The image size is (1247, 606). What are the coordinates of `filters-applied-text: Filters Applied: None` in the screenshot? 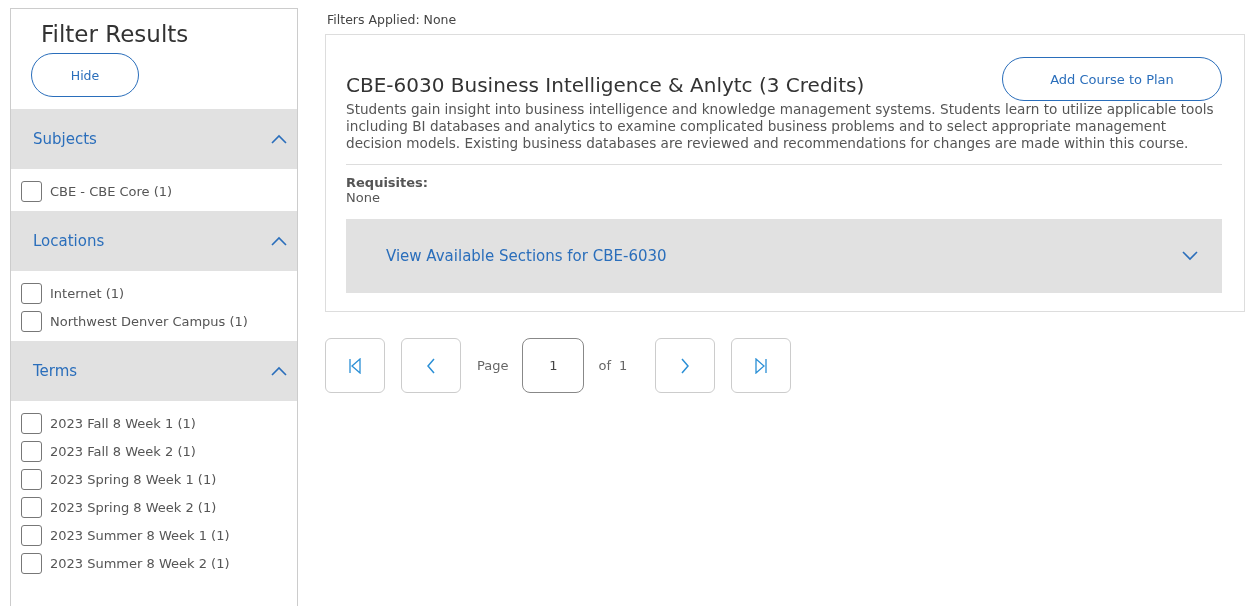 It's located at (392, 20).